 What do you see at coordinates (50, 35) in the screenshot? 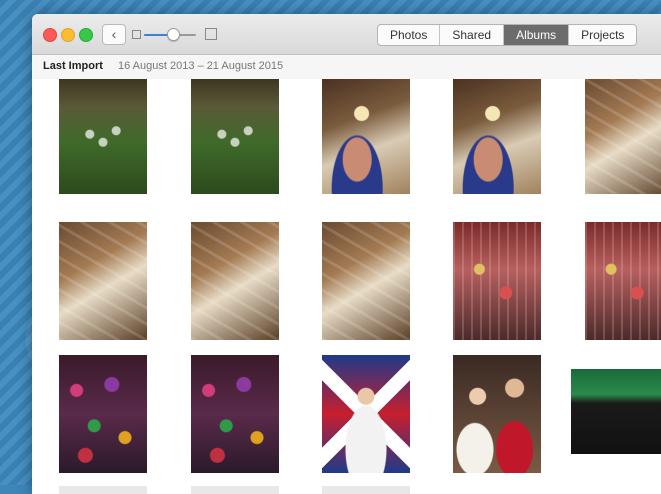
I see `close-button` at bounding box center [50, 35].